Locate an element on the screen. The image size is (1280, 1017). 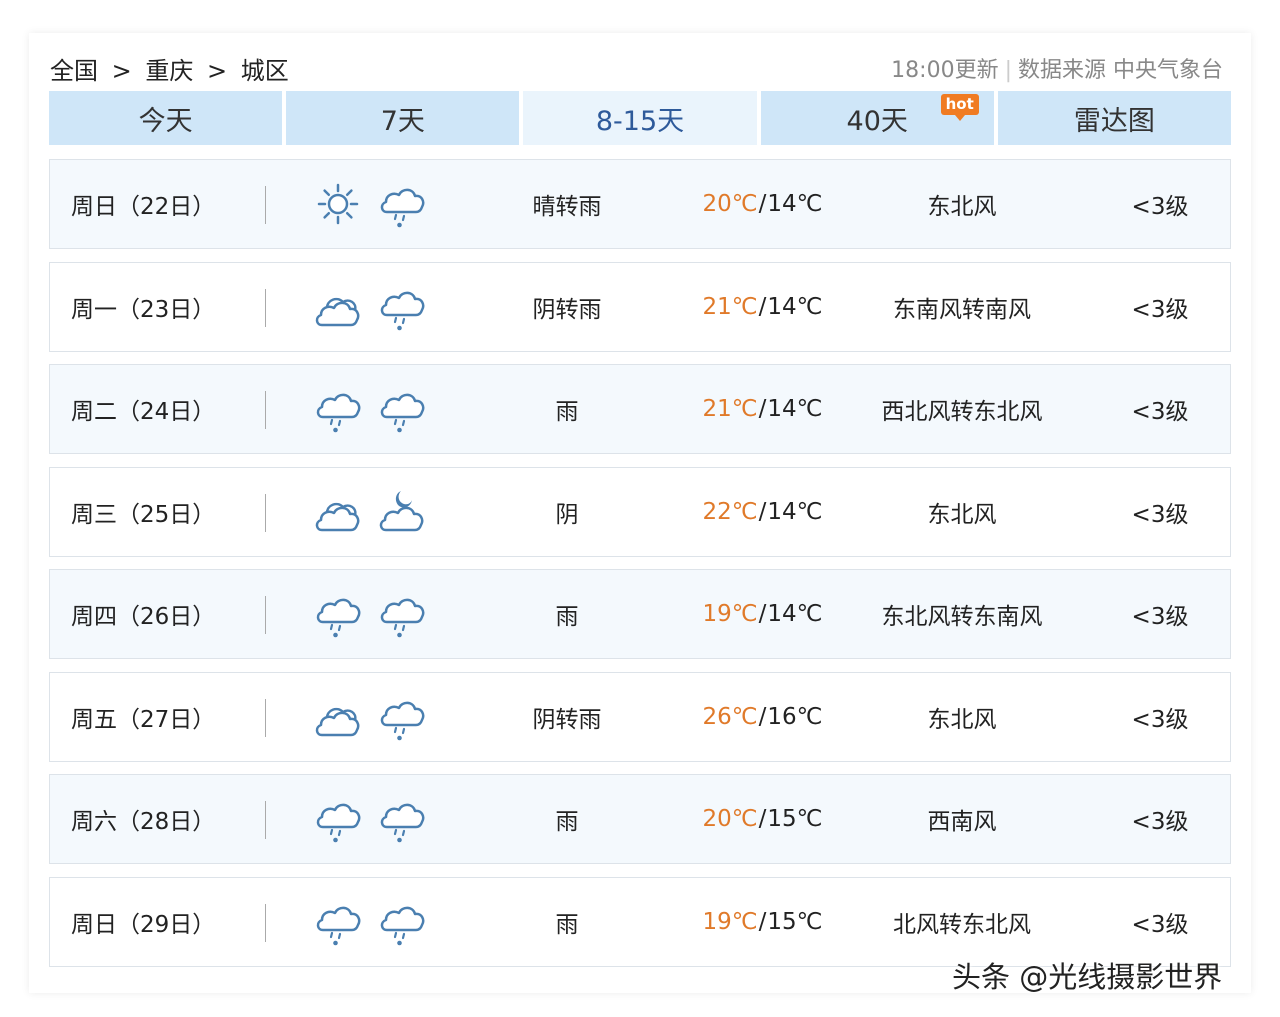
forecast-date: 周五（27日） is located at coordinates (143, 719).